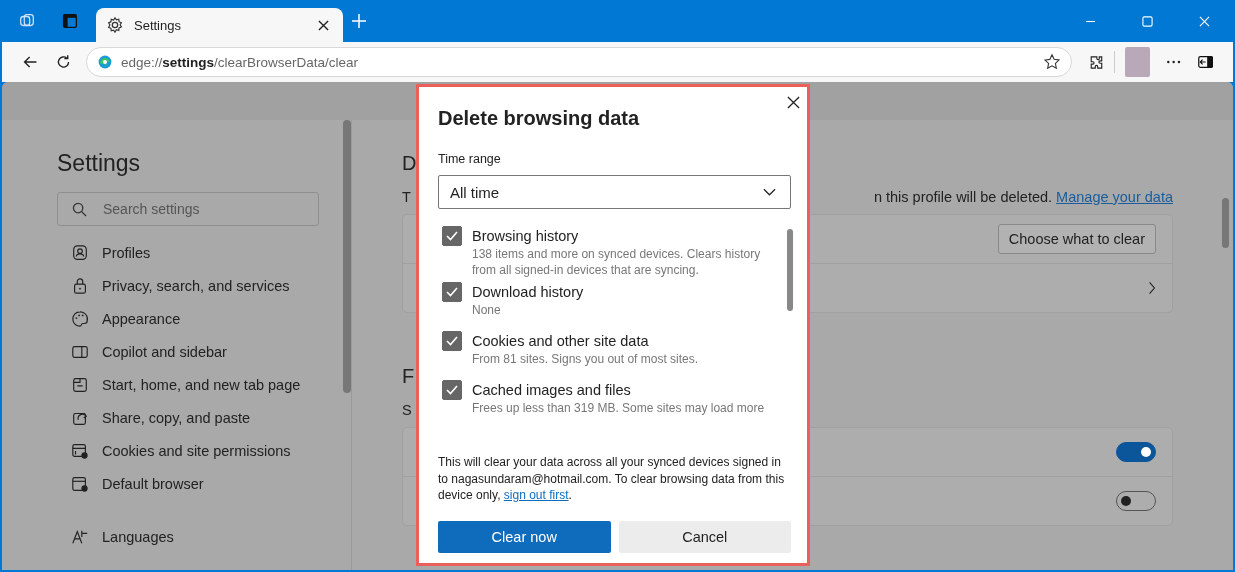 The image size is (1235, 572). I want to click on more-icon, so click(1174, 62).